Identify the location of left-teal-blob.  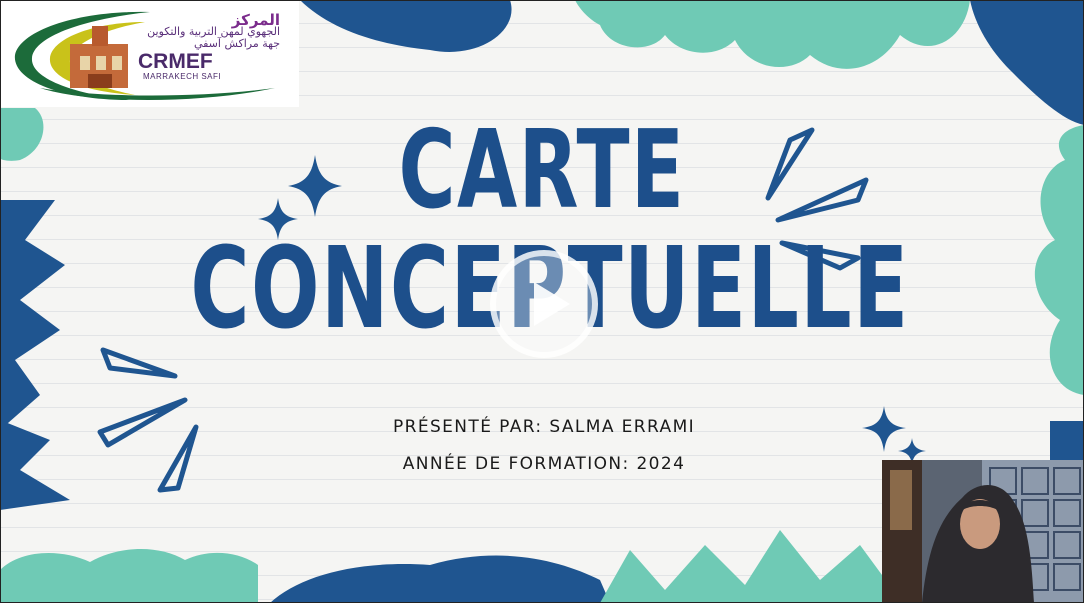
(22, 134).